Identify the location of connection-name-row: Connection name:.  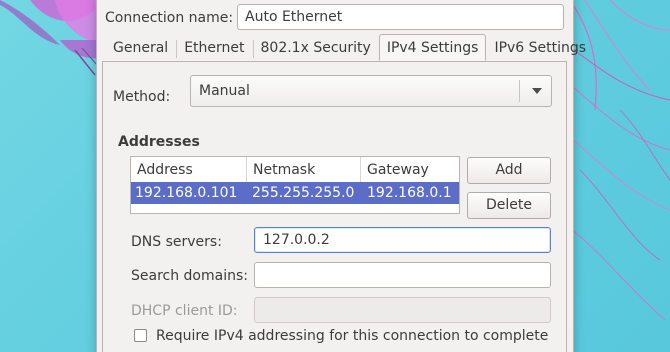
(335, 19).